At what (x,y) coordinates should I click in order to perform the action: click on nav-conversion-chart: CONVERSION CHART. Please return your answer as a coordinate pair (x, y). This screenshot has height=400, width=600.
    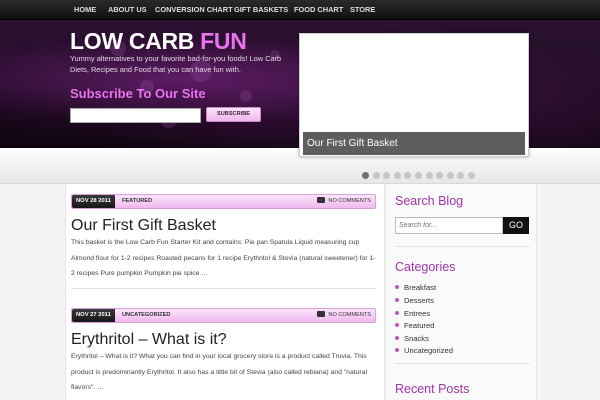
    Looking at the image, I should click on (194, 10).